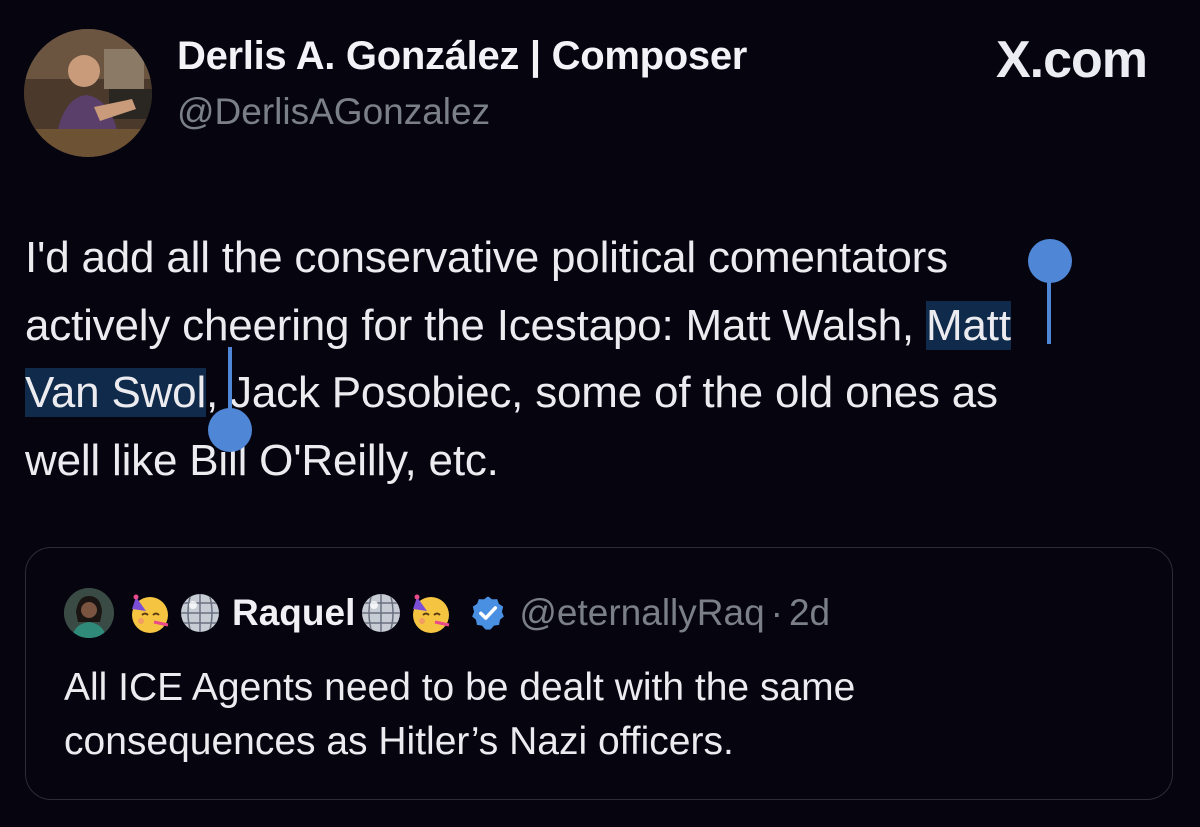 This screenshot has width=1200, height=827. What do you see at coordinates (230, 430) in the screenshot?
I see `selection-end-handle` at bounding box center [230, 430].